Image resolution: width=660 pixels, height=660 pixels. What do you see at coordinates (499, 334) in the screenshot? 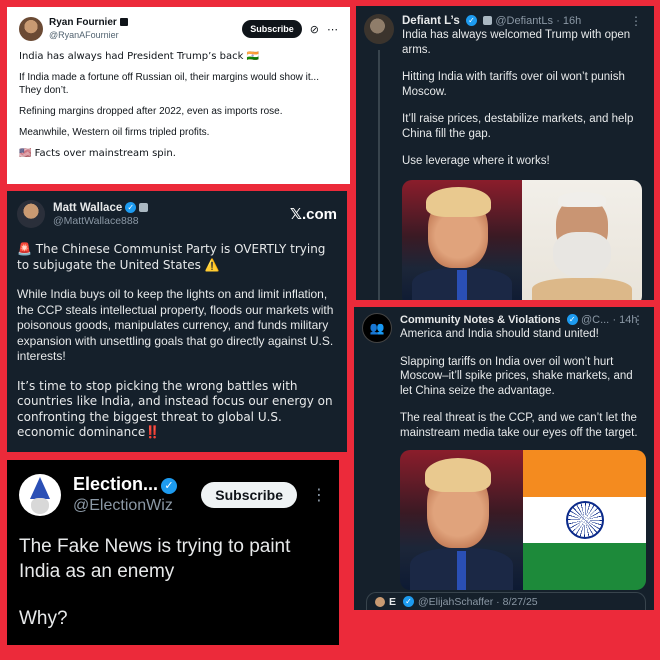
I see `tweet-text: America and India should stand united!` at bounding box center [499, 334].